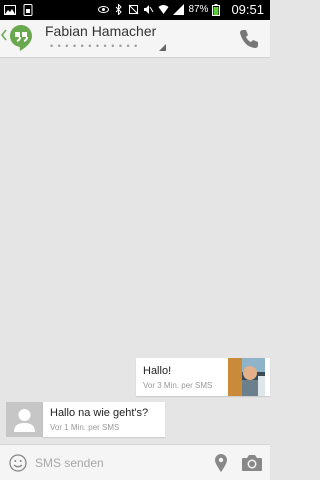 Image resolution: width=320 pixels, height=480 pixels. I want to click on message-timestamp: Vor 1 Min. per SMS, so click(85, 427).